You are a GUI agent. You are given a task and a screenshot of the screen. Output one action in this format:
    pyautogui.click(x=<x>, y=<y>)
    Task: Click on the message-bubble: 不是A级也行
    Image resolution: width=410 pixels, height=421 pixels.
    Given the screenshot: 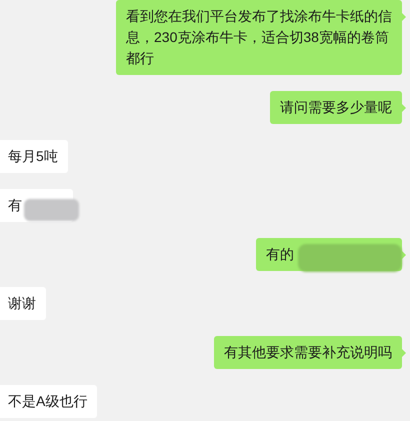 What is the action you would take?
    pyautogui.click(x=49, y=401)
    